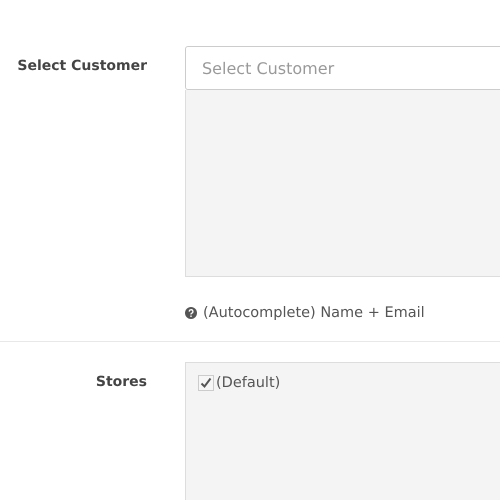 This screenshot has height=500, width=500. Describe the element at coordinates (206, 383) in the screenshot. I see `checkbox` at that location.